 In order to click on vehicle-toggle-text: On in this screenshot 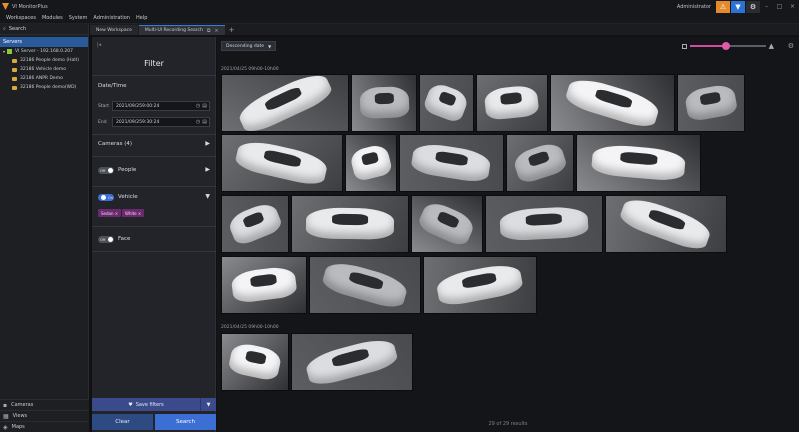, I will do `click(110, 197)`.